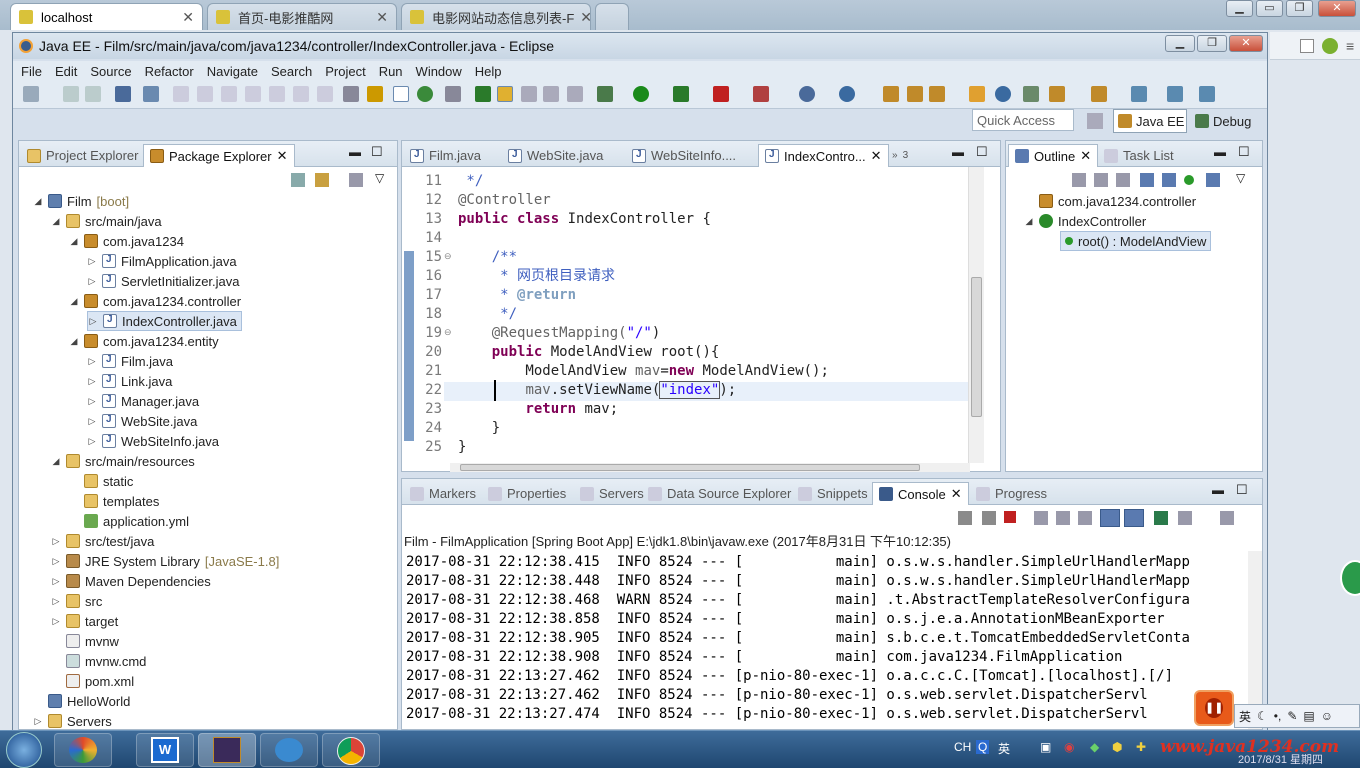 The image size is (1360, 768). Describe the element at coordinates (1175, 94) in the screenshot. I see `last-edit-icon` at that location.